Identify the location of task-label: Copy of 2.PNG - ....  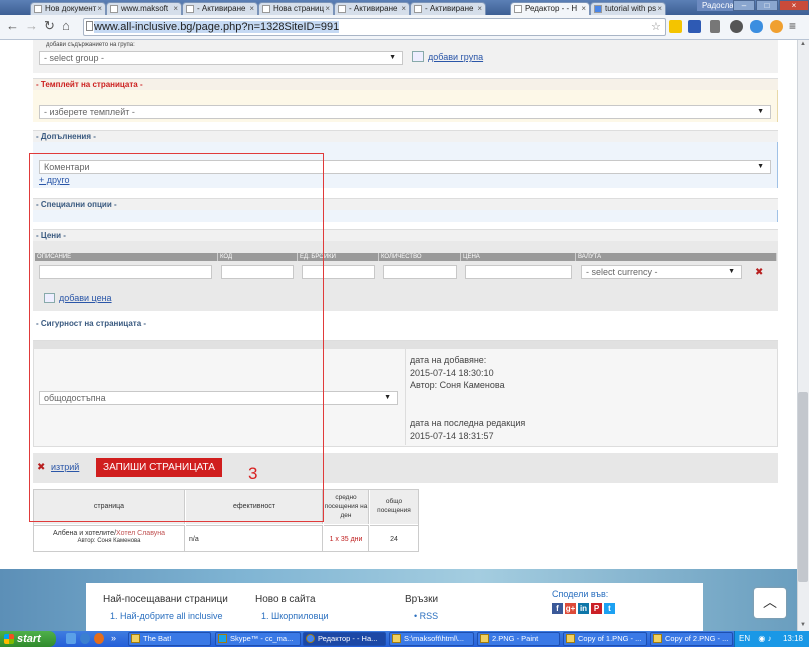
(697, 638).